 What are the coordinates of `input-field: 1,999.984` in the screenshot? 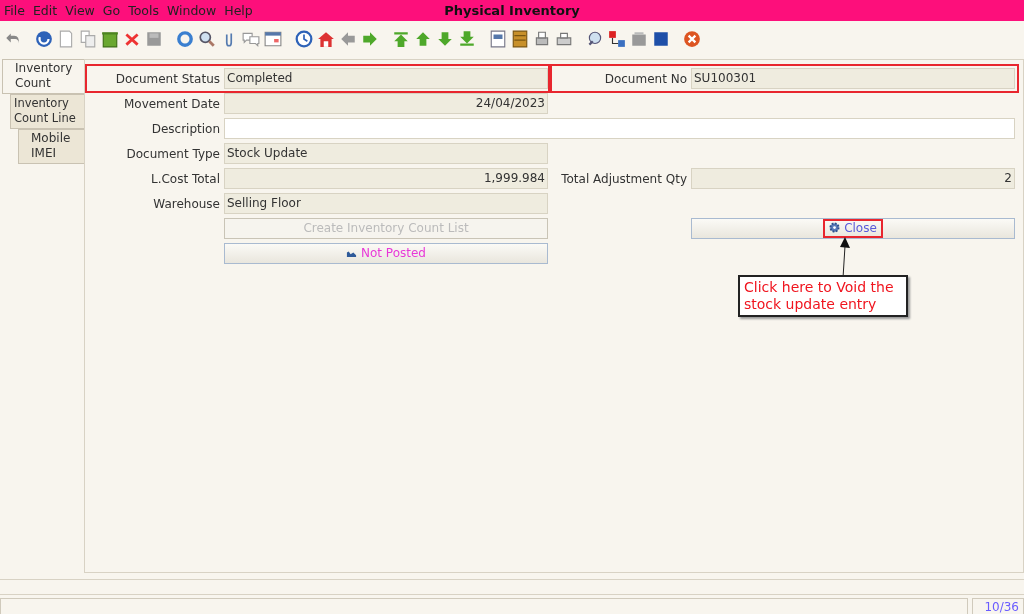 It's located at (386, 178).